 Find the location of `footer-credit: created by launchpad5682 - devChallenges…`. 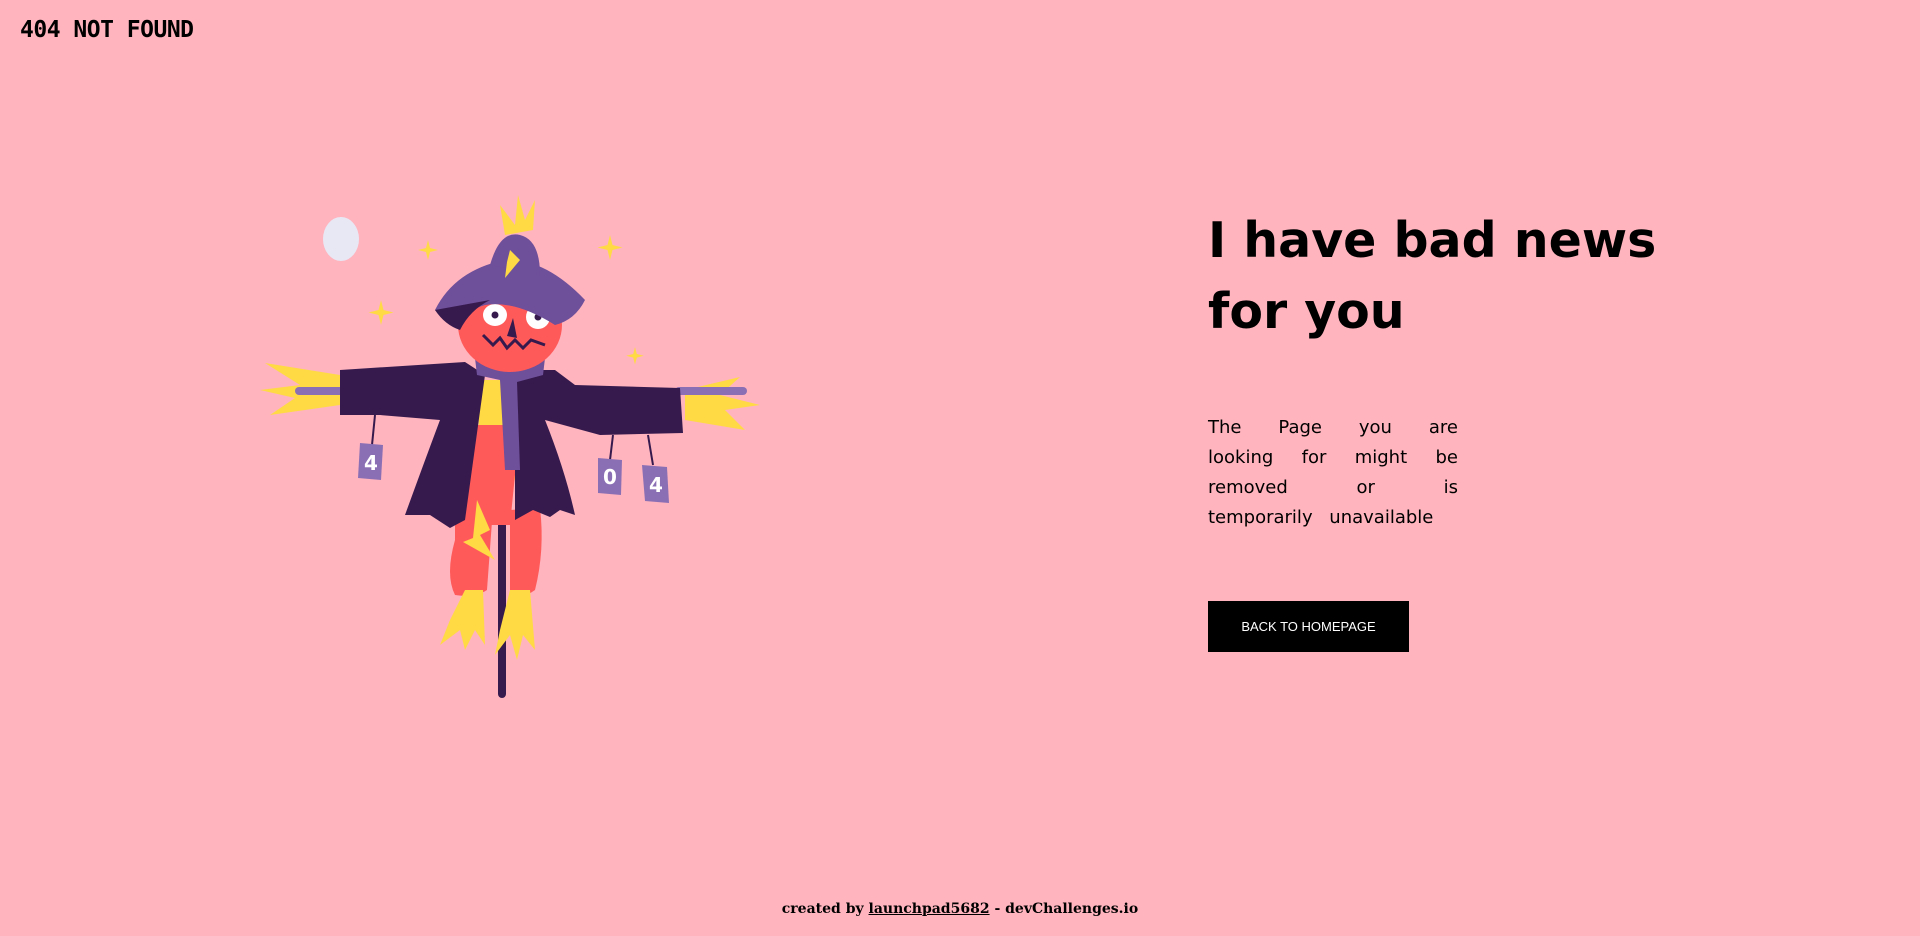

footer-credit: created by launchpad5682 - devChallenges… is located at coordinates (960, 909).